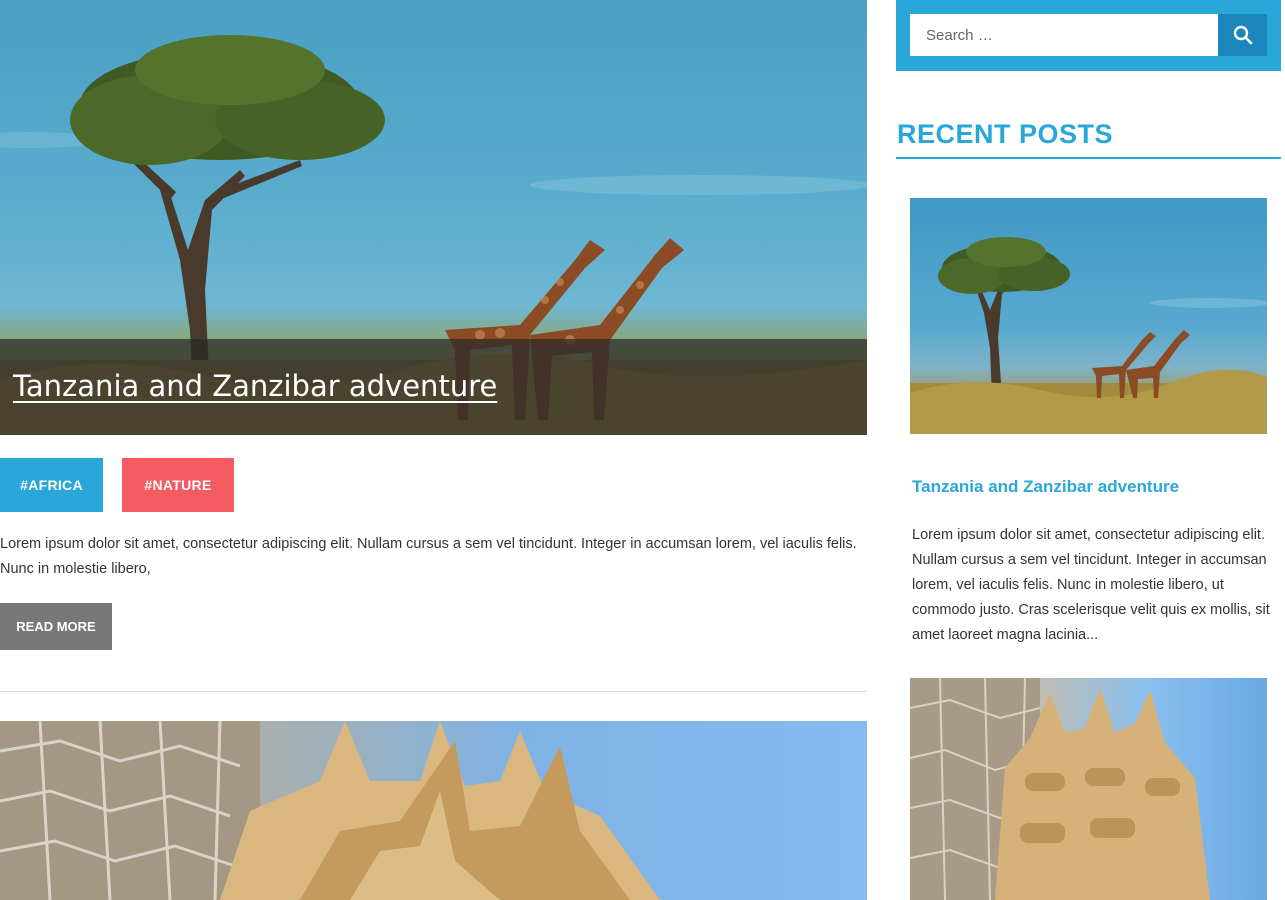  I want to click on tag-nature: #NATURE, so click(178, 485).